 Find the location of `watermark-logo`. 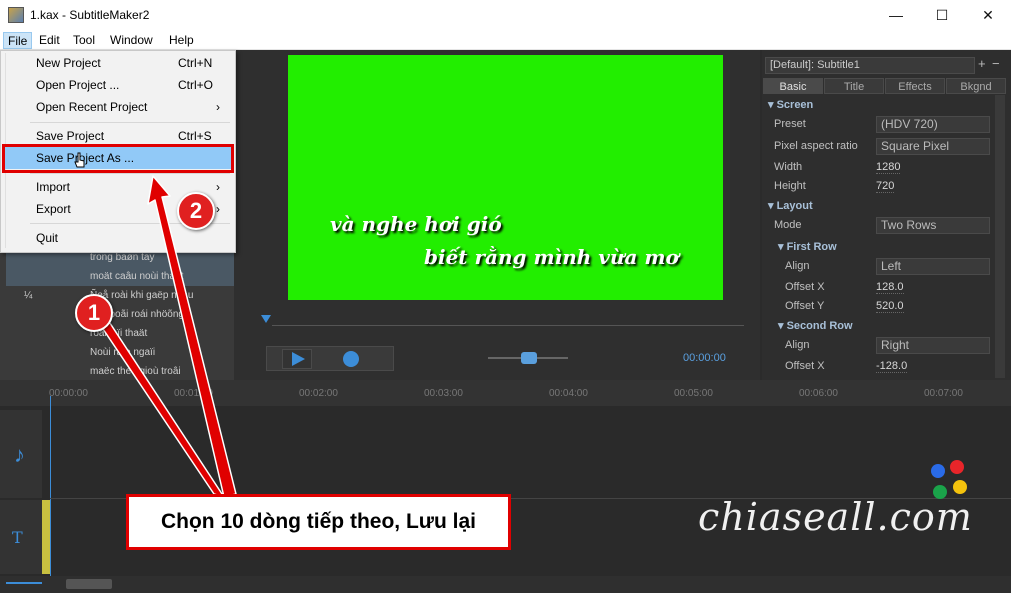

watermark-logo is located at coordinates (950, 481).